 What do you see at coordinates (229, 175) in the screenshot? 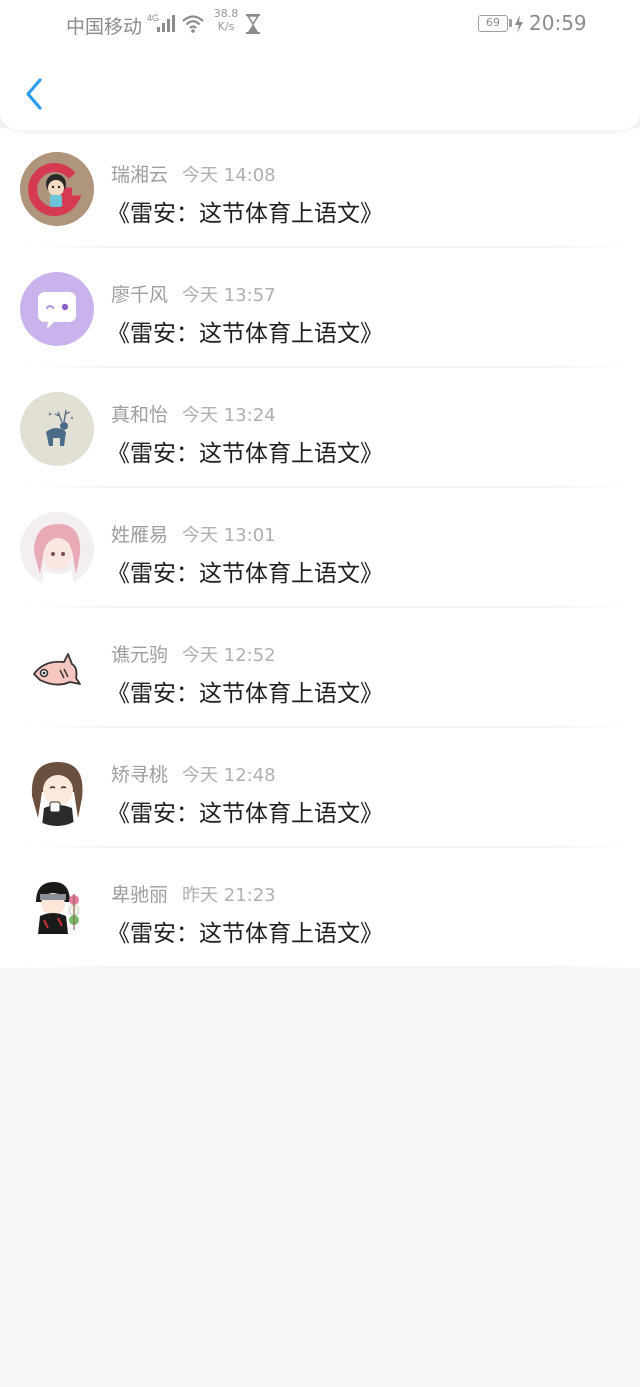
I see `message-time: 今天 14:08` at bounding box center [229, 175].